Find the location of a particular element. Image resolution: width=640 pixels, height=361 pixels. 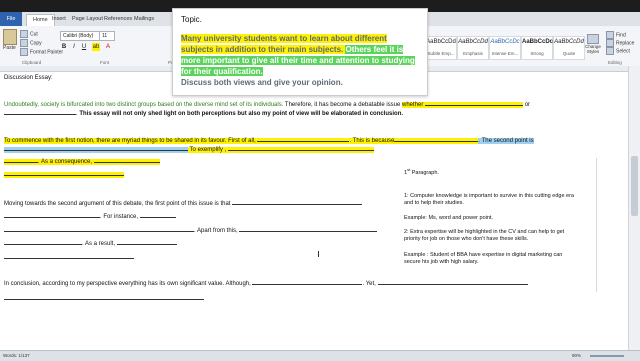

or-word: or is located at coordinates (527, 105).